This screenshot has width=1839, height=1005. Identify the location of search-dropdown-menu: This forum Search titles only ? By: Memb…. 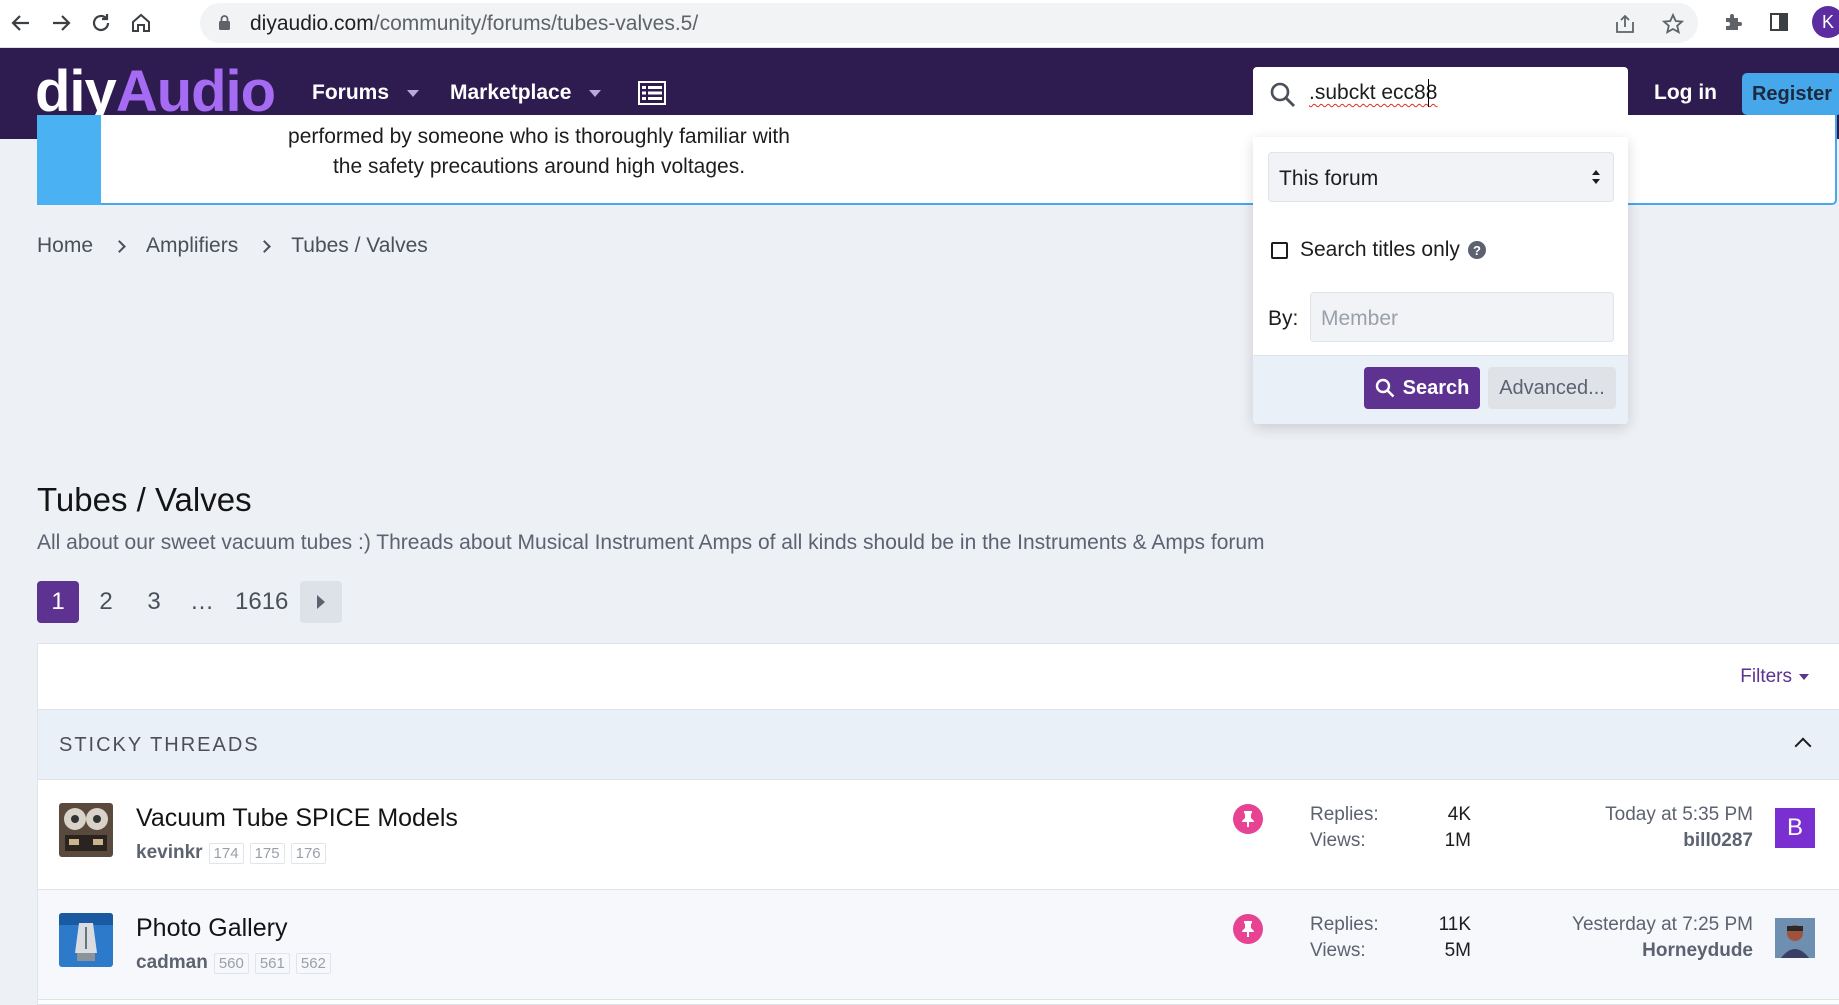
(1440, 280).